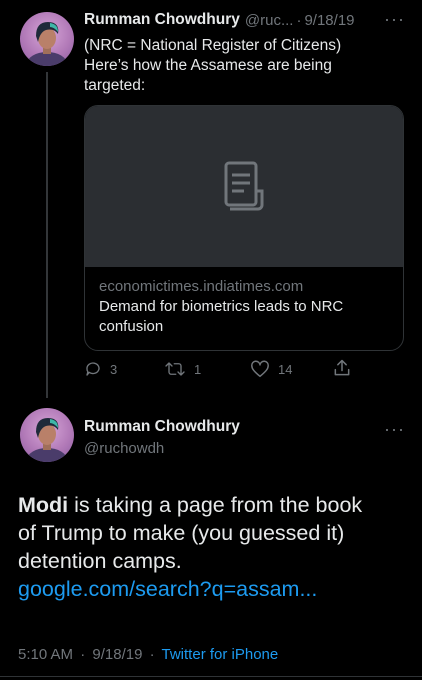  Describe the element at coordinates (93, 369) in the screenshot. I see `reply-icon` at that location.